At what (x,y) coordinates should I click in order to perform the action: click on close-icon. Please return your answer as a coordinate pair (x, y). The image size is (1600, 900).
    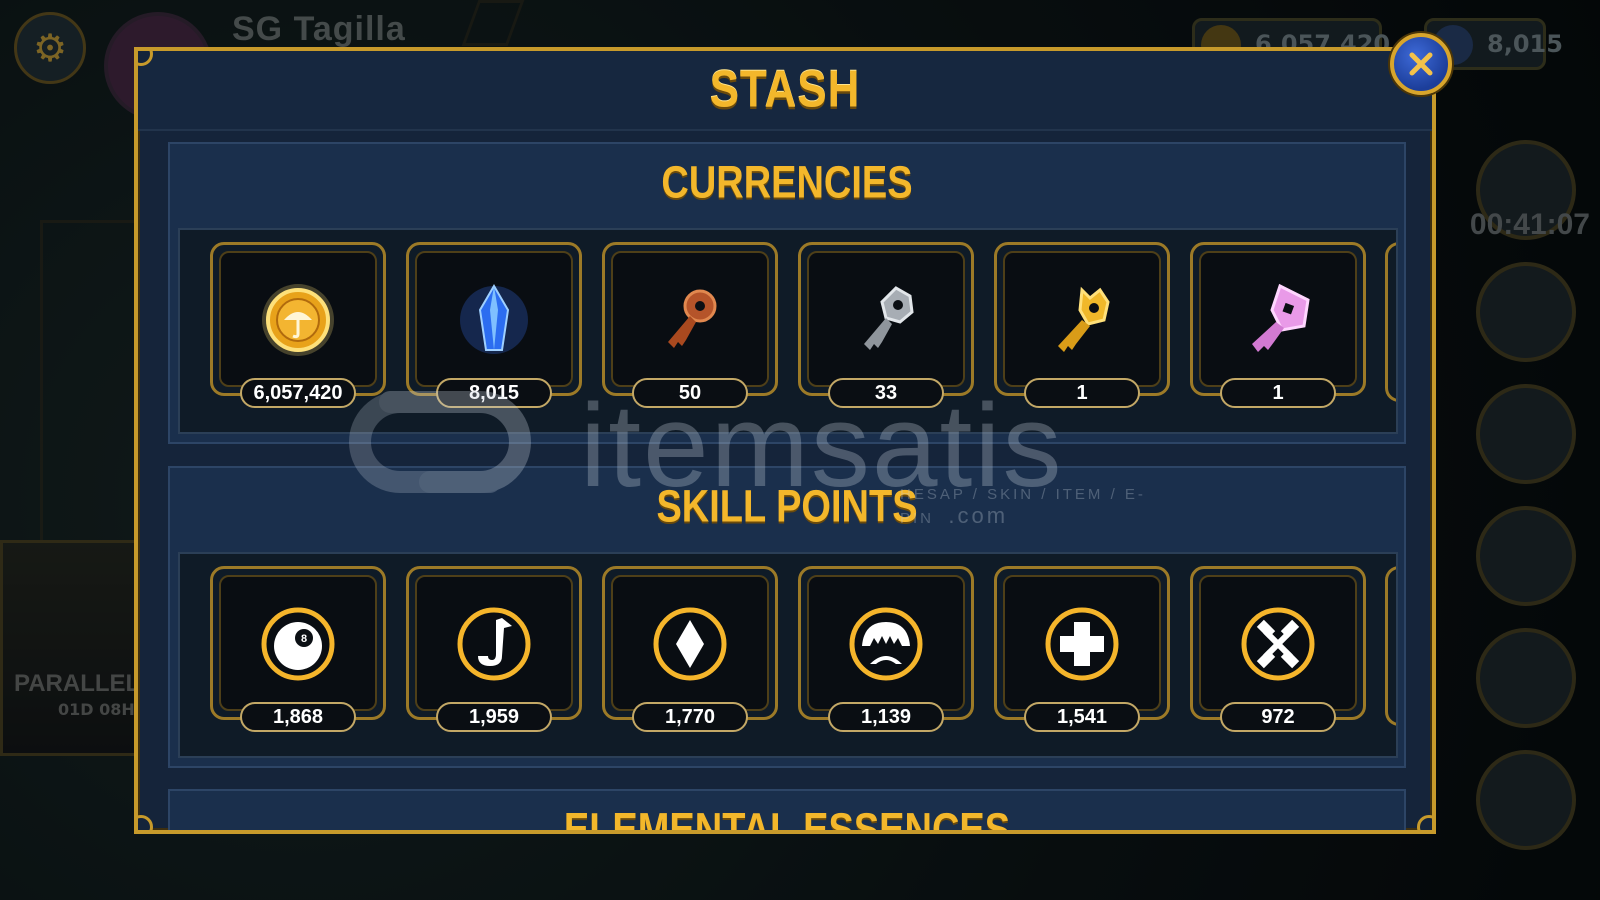
    Looking at the image, I should click on (1421, 64).